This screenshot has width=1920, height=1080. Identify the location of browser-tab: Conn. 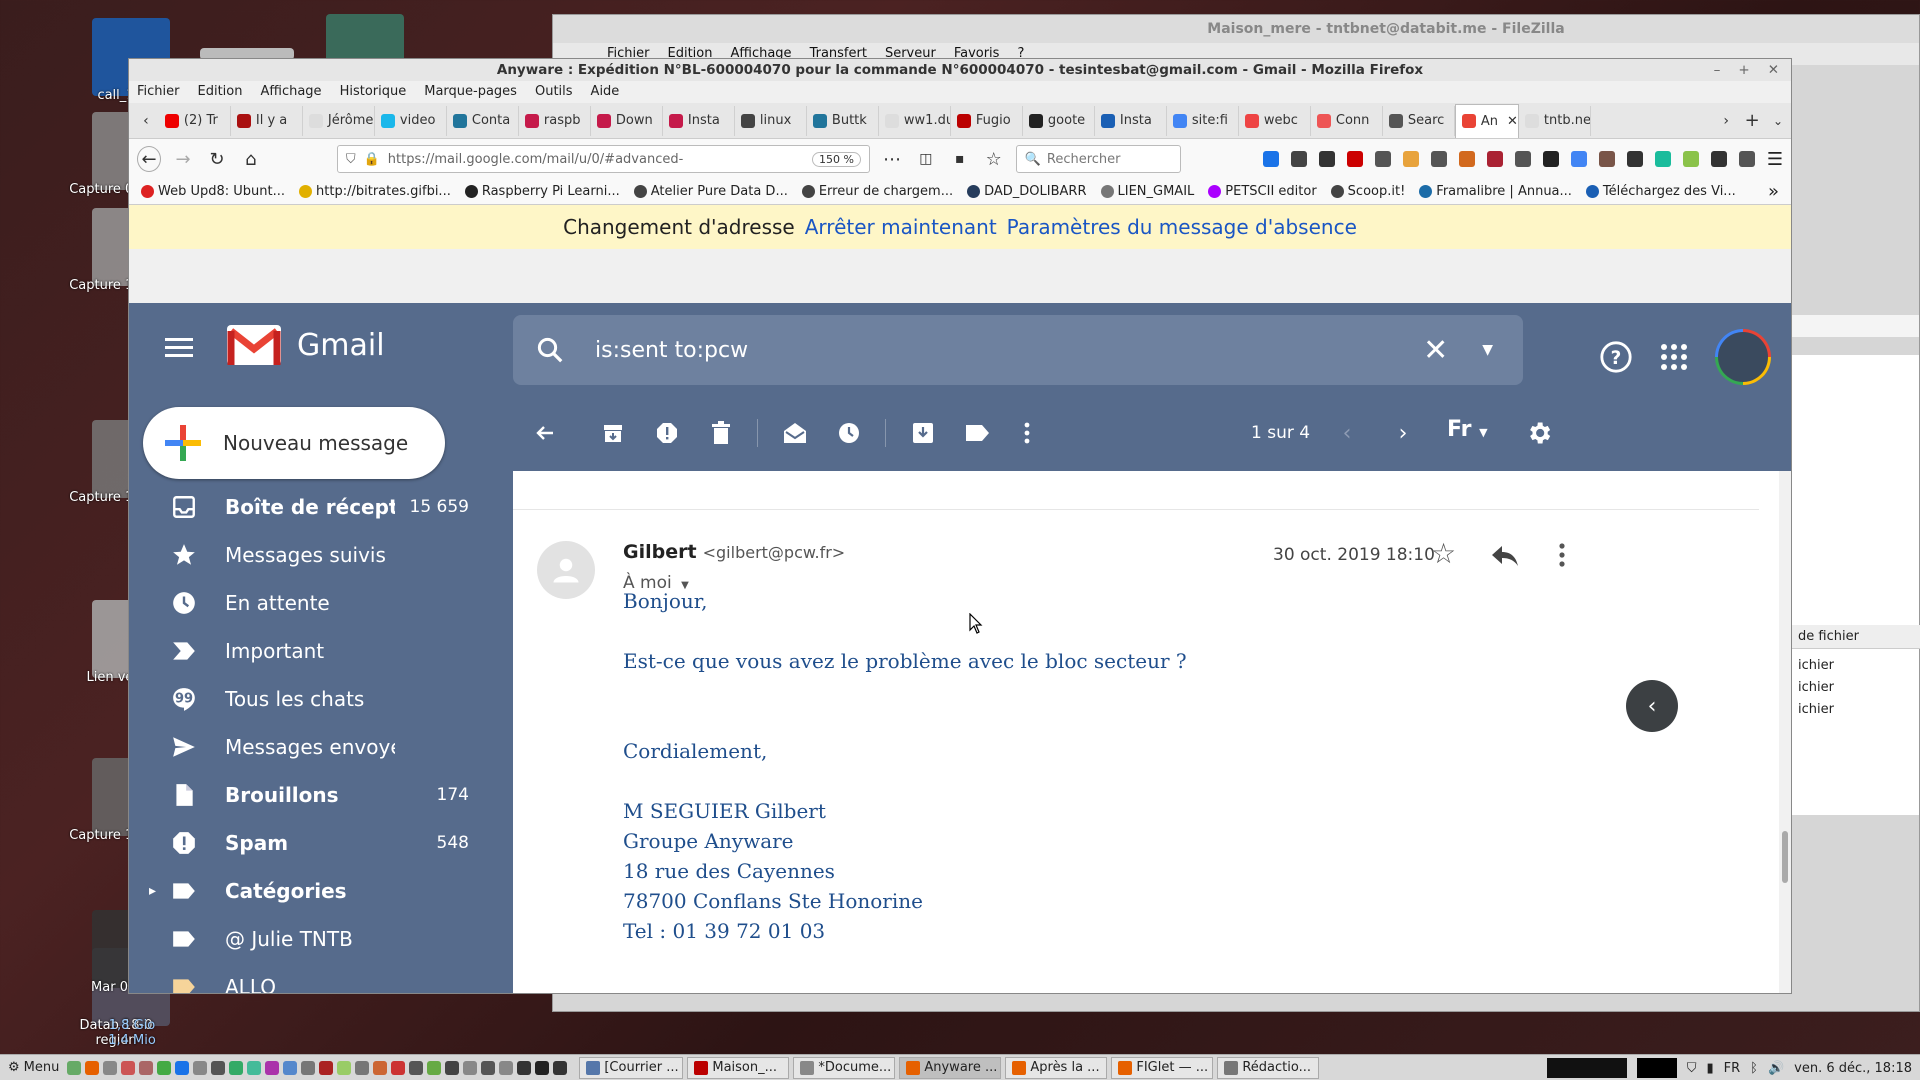
(1347, 120).